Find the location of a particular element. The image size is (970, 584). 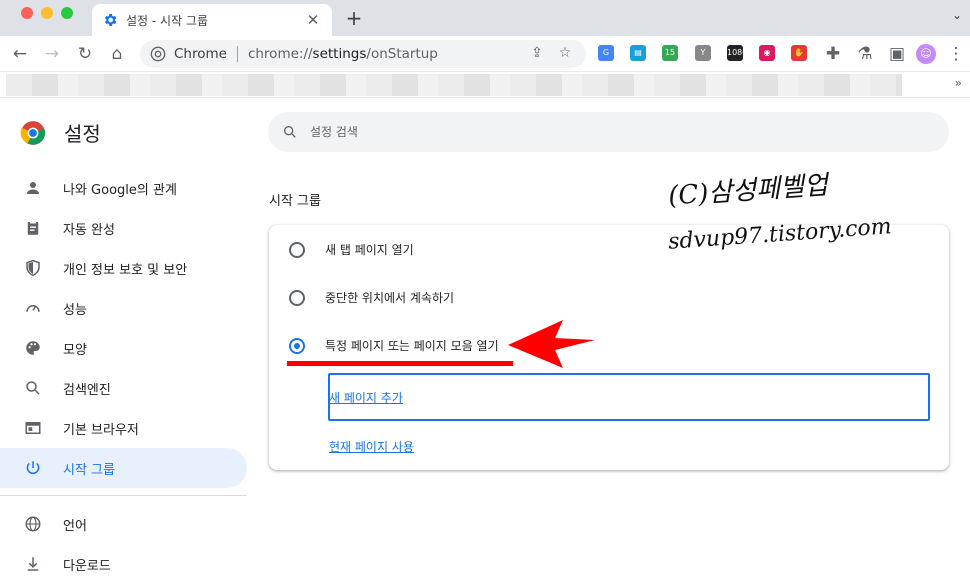

settings-gear-icon is located at coordinates (110, 20).